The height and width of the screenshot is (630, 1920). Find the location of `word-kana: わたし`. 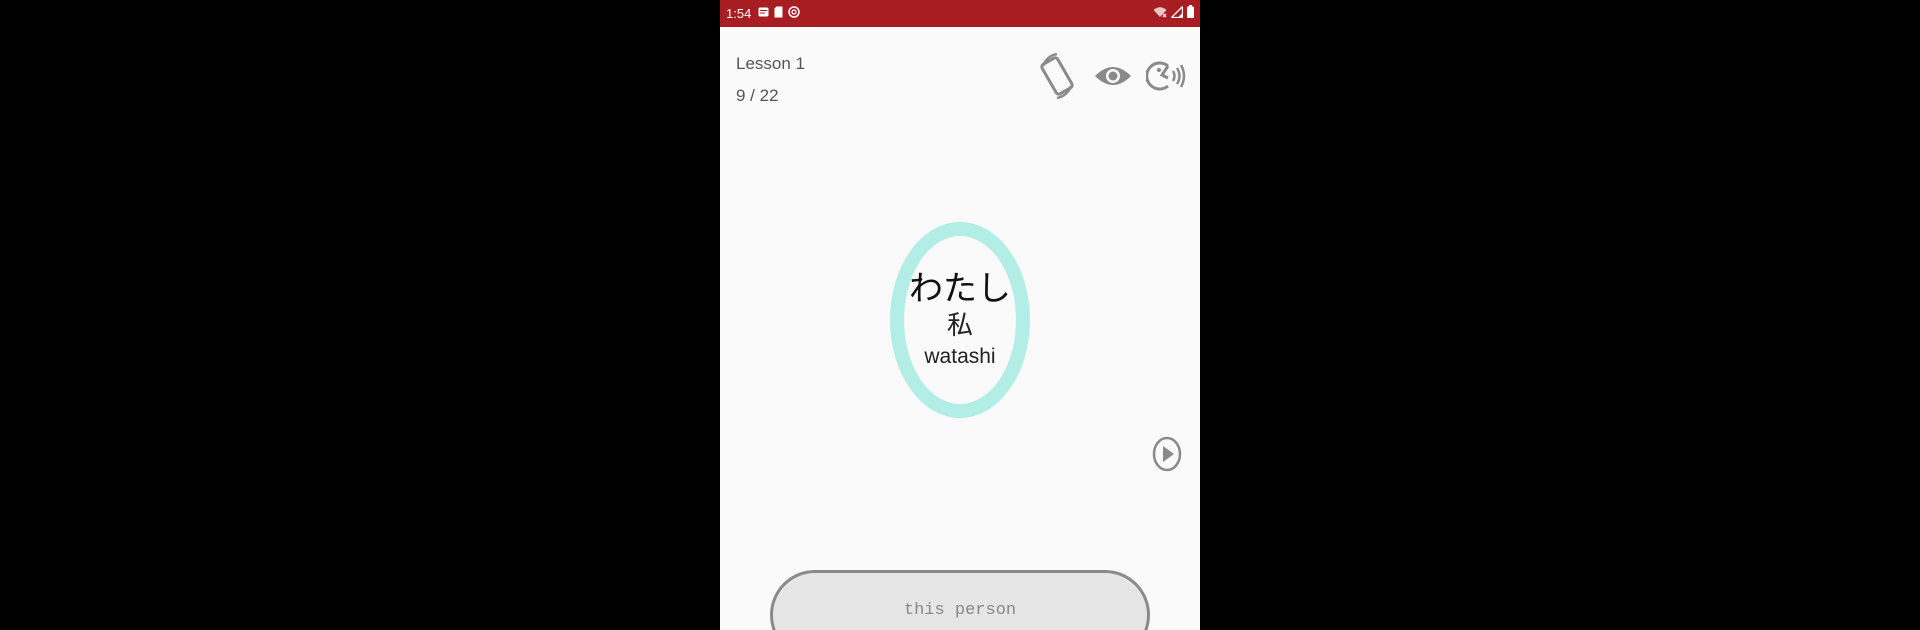

word-kana: わたし is located at coordinates (960, 289).